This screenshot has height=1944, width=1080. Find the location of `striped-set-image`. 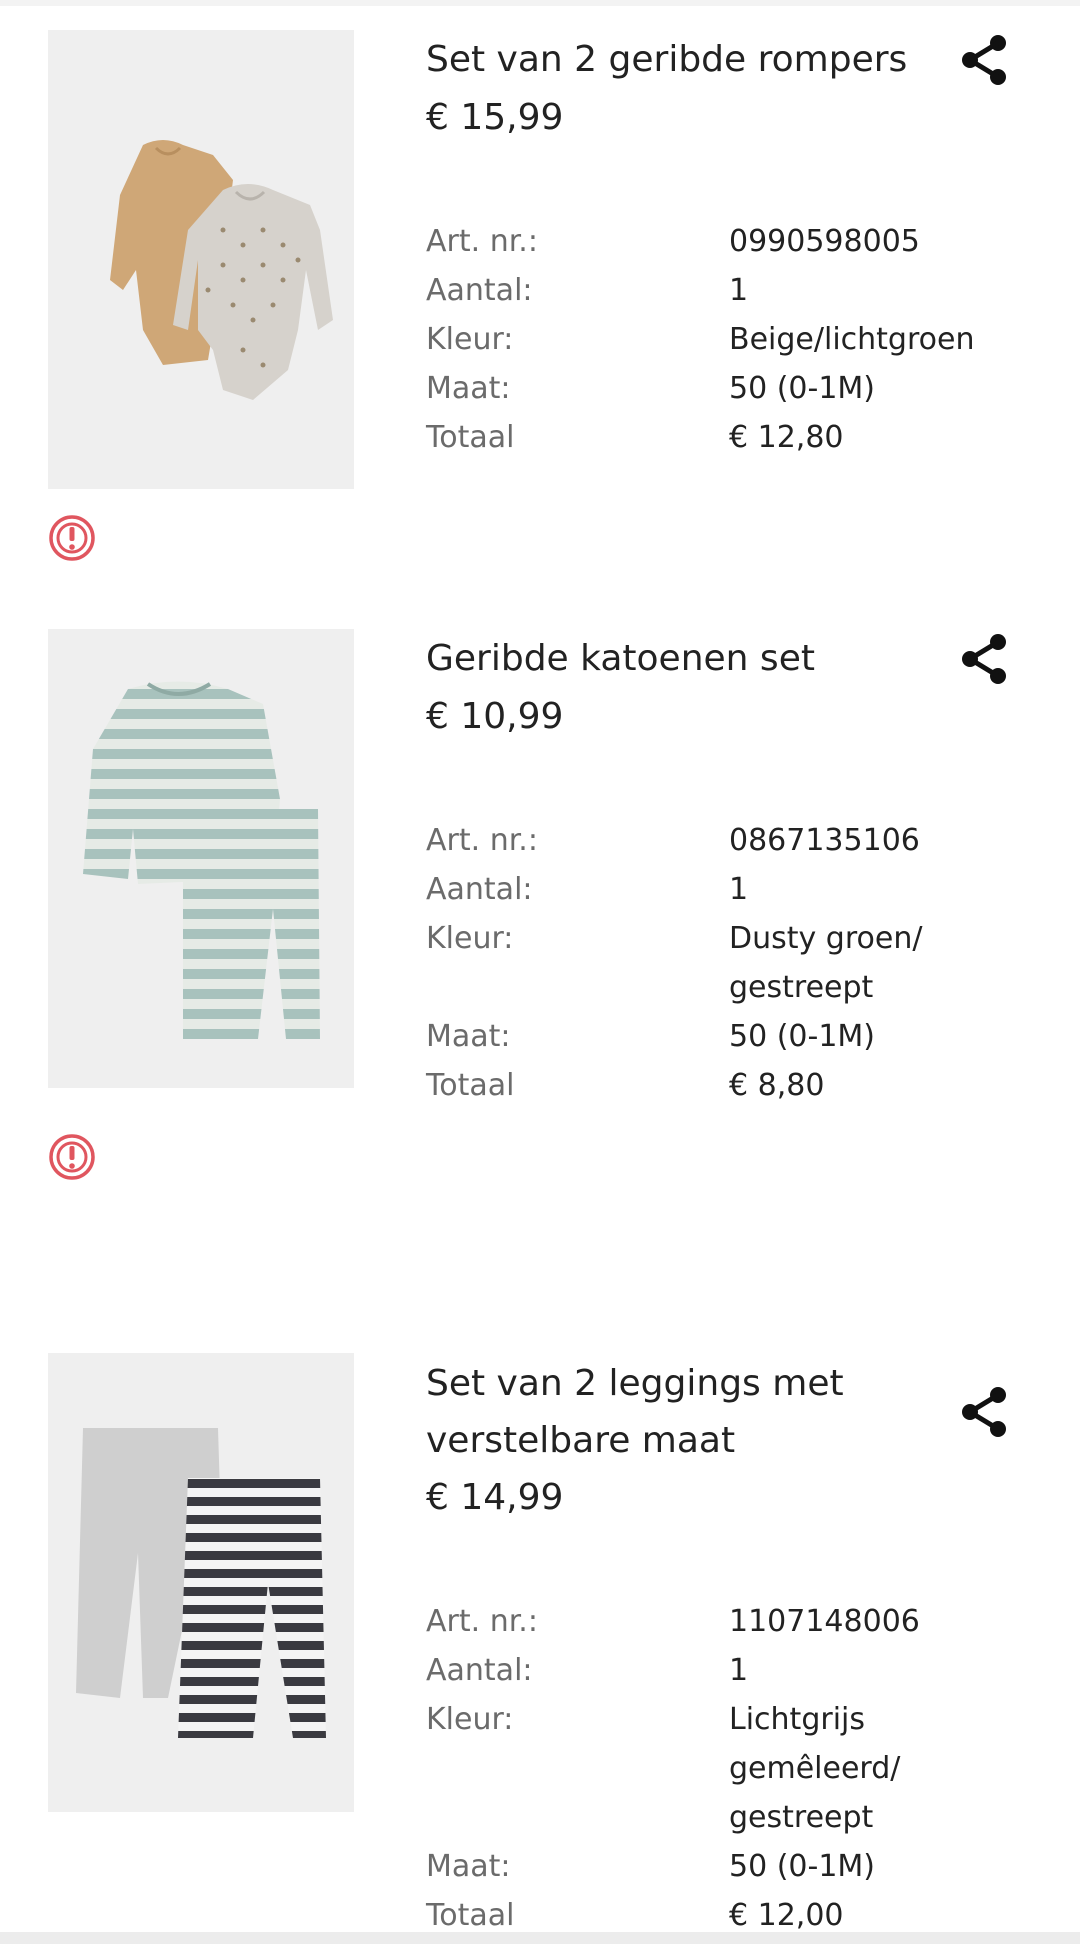

striped-set-image is located at coordinates (201, 858).